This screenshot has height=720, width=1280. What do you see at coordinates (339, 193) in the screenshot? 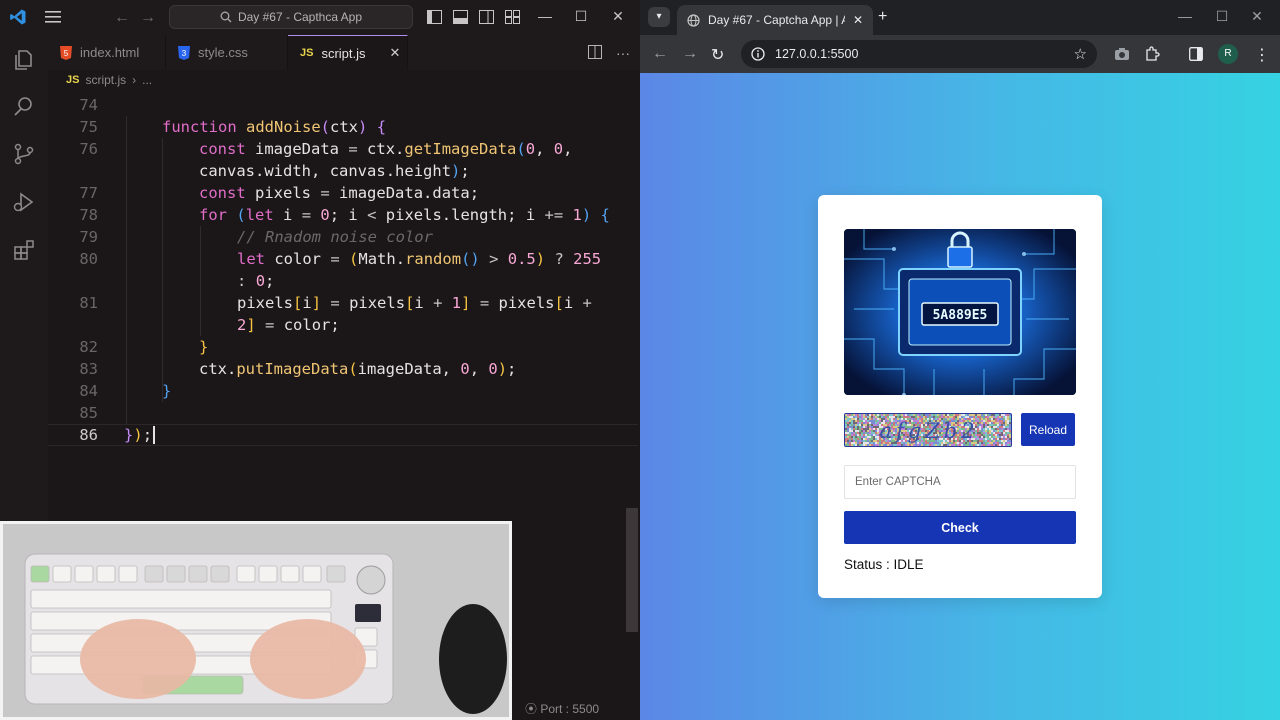
I see `code-text: const pixels = imageData.data;` at bounding box center [339, 193].